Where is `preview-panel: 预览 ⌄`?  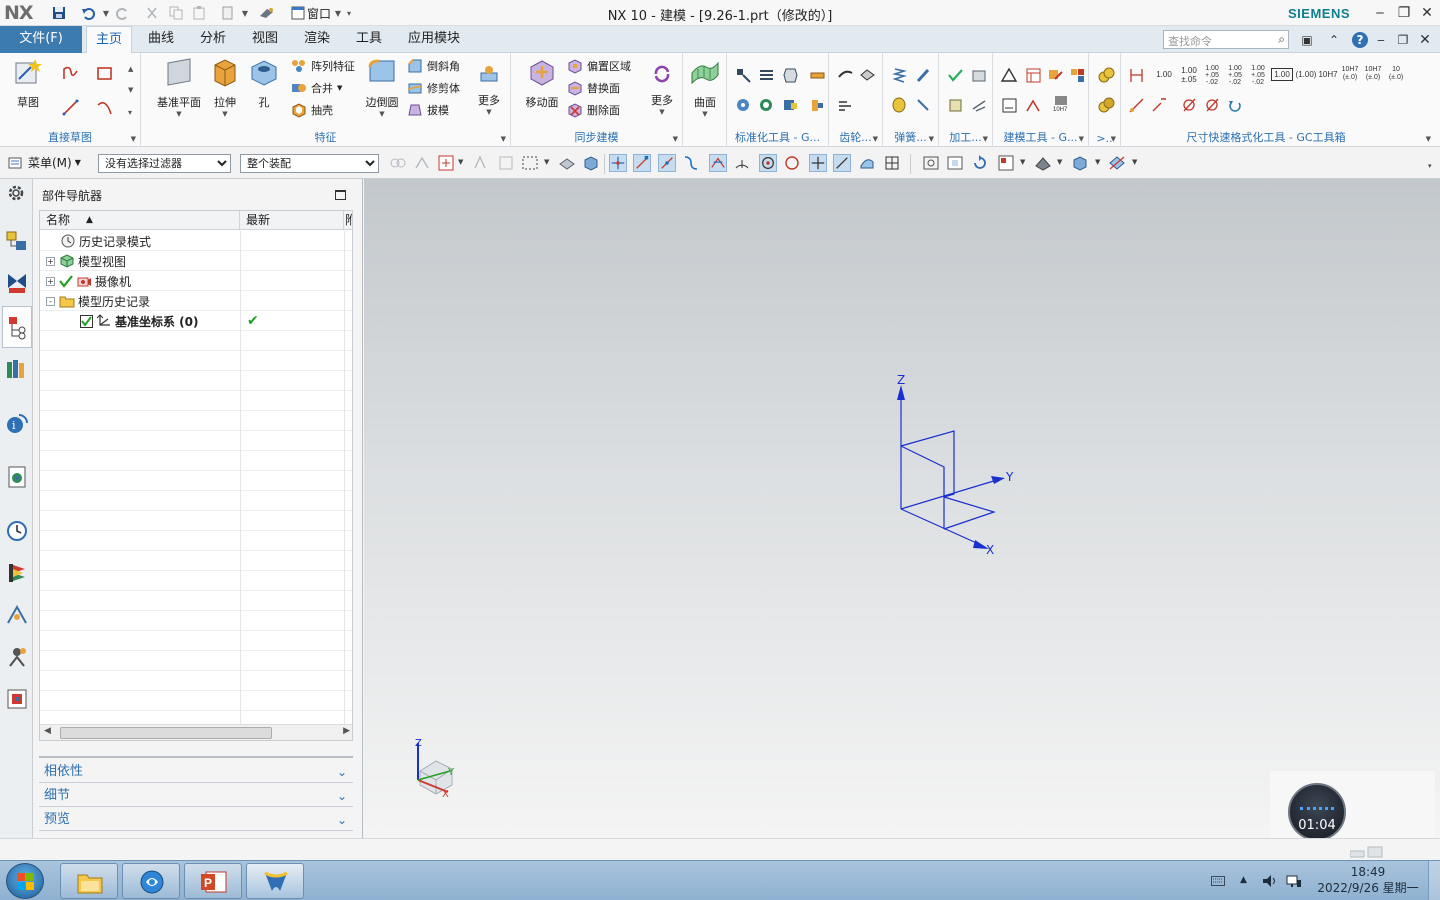 preview-panel: 预览 ⌄ is located at coordinates (196, 820).